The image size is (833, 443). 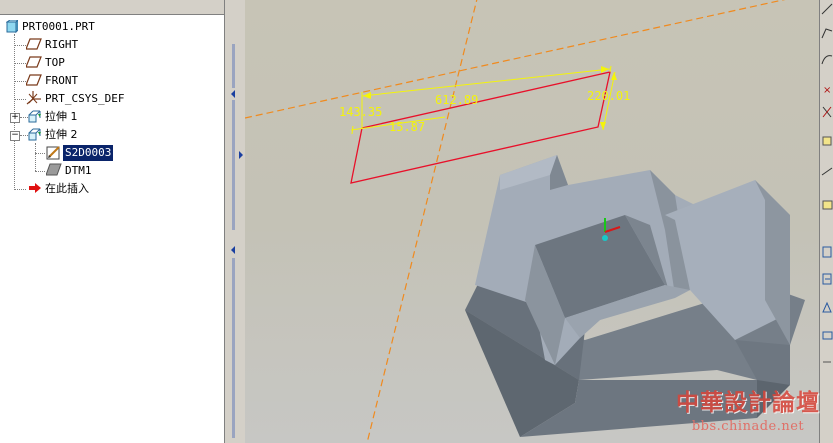 I want to click on tree-item-csys: PRT_CSYS_DEF, so click(x=76, y=99).